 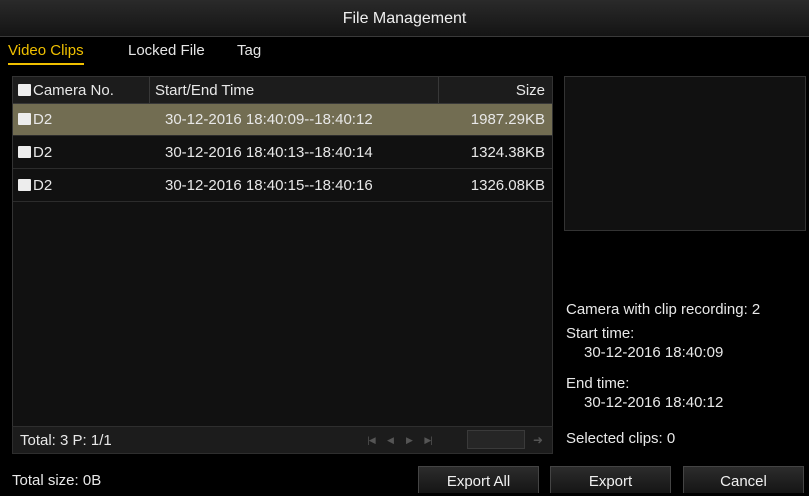 What do you see at coordinates (404, 51) in the screenshot?
I see `tab-bar: Video Clips Locked File Tag` at bounding box center [404, 51].